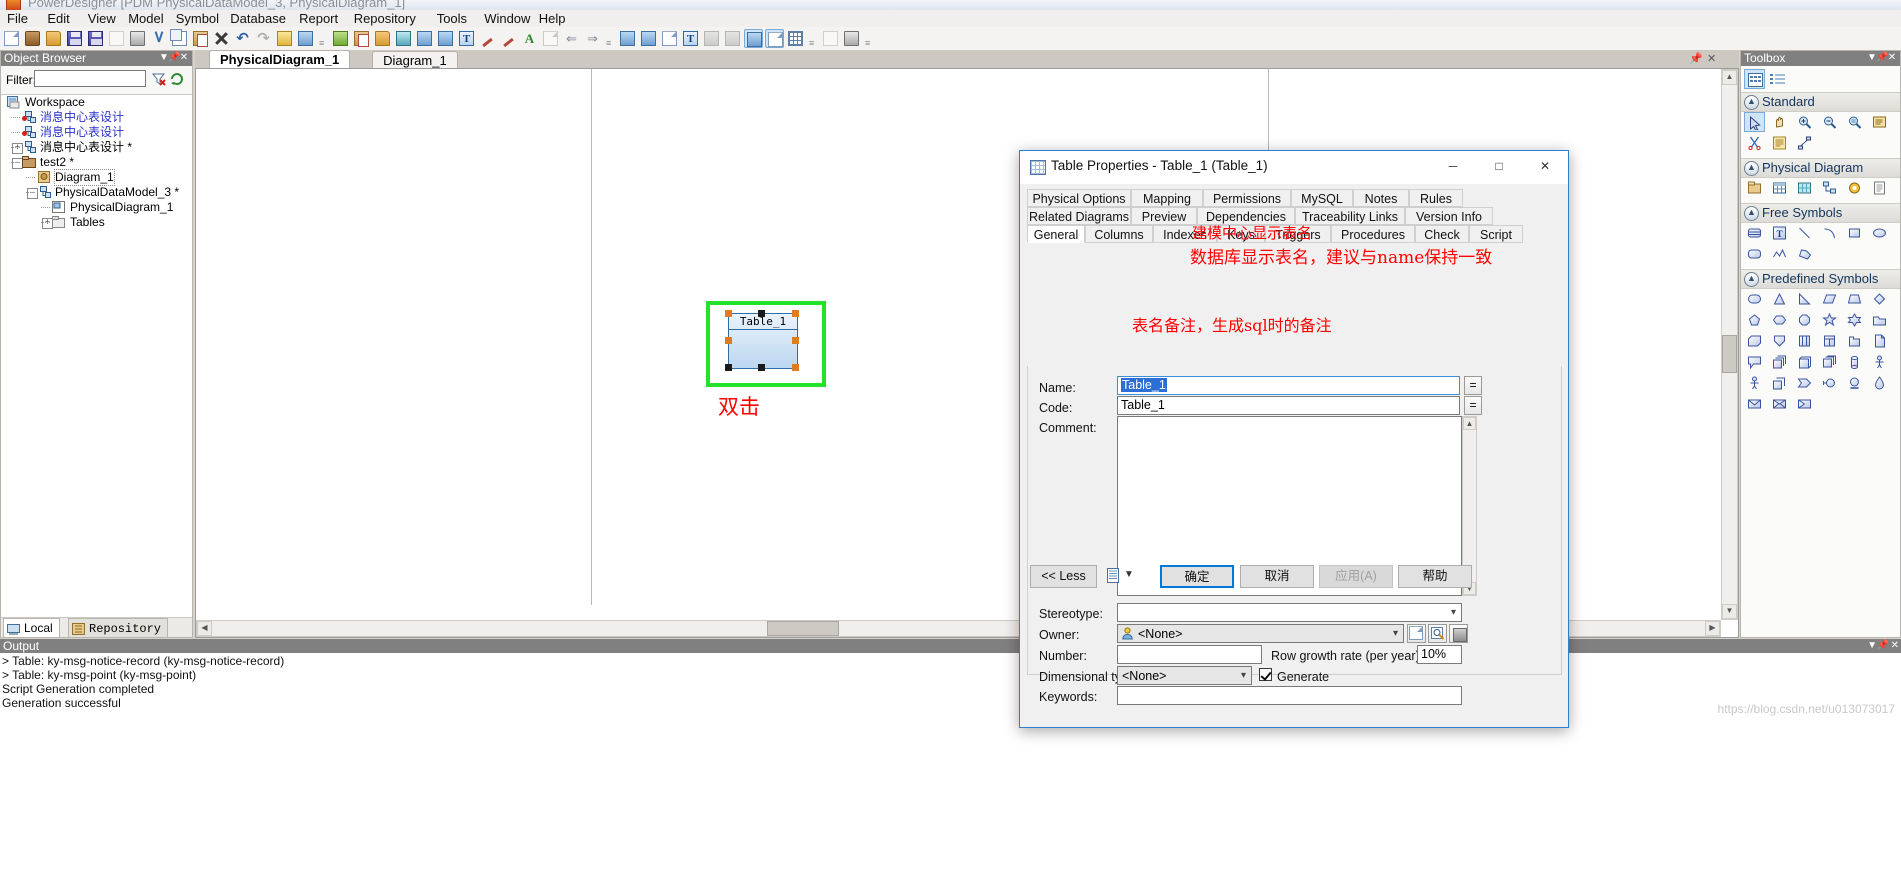 This screenshot has width=1901, height=869. What do you see at coordinates (1265, 674) in the screenshot?
I see `generate-checkbox` at bounding box center [1265, 674].